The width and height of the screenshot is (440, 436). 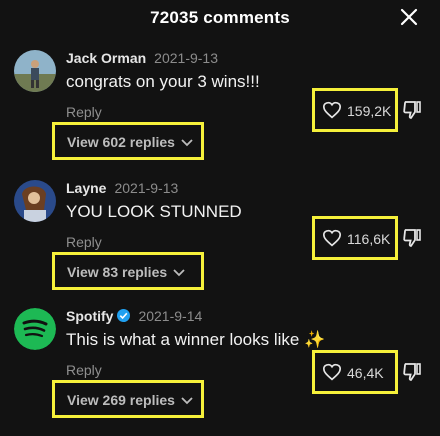 I want to click on comment-meta: Layne 2021-9-13, so click(x=122, y=188).